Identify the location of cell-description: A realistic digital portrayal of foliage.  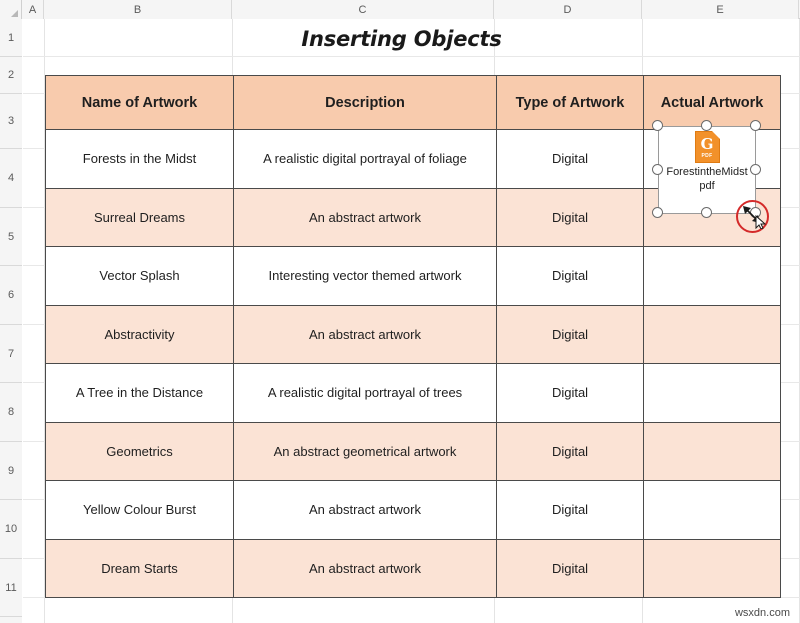
(365, 159).